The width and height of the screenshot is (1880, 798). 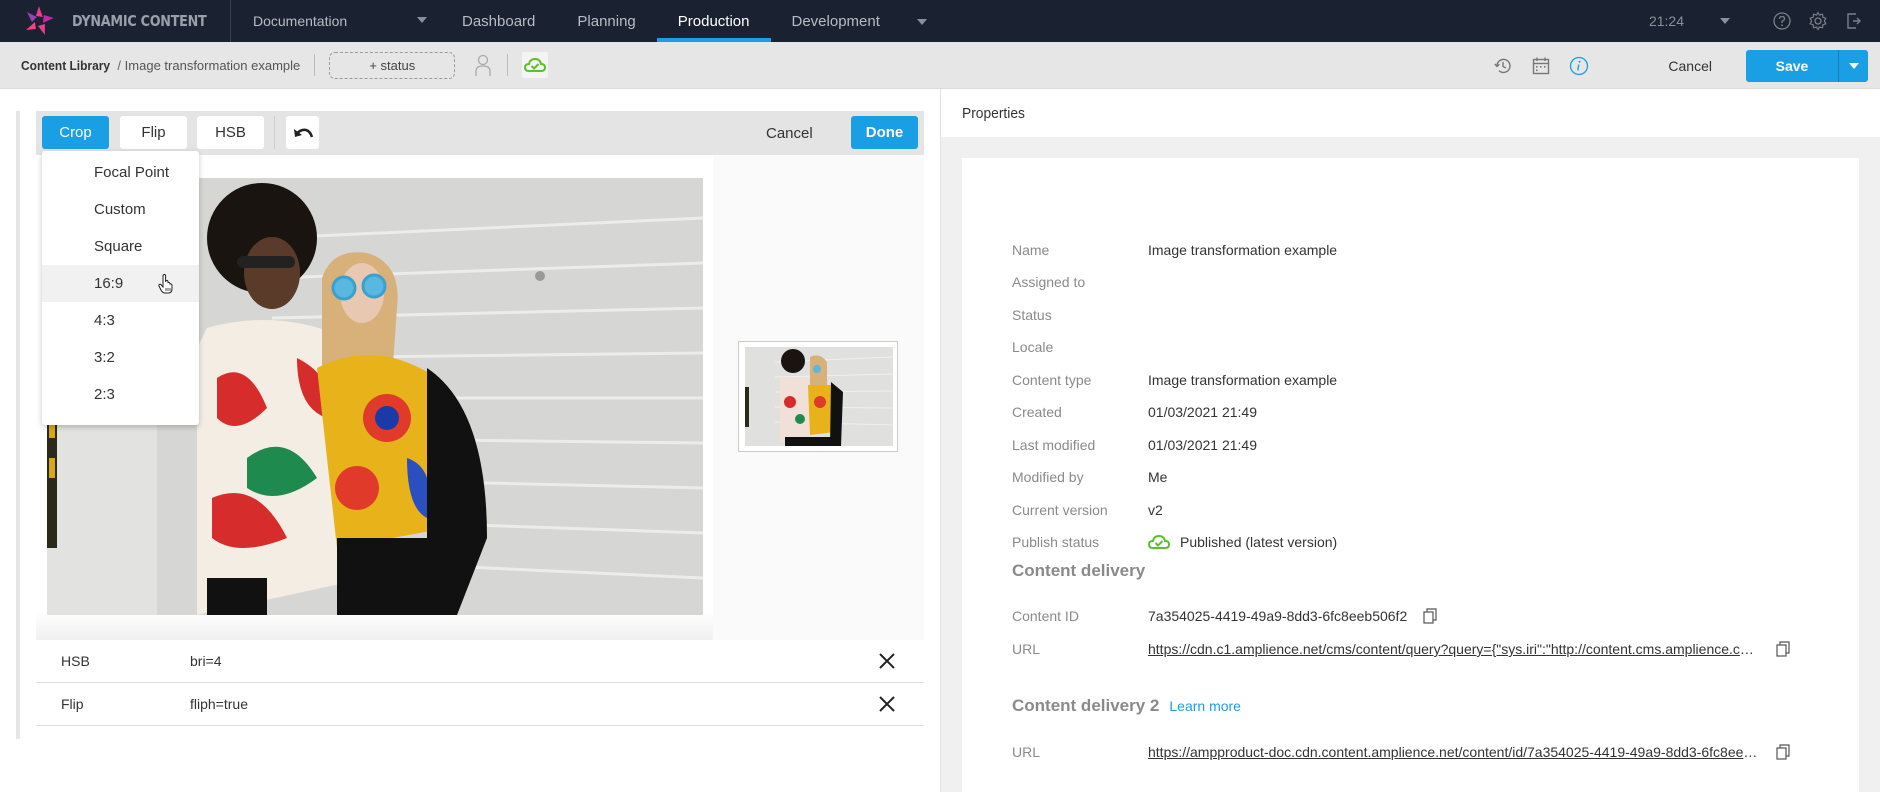 I want to click on transformation-name: HSB, so click(x=75, y=661).